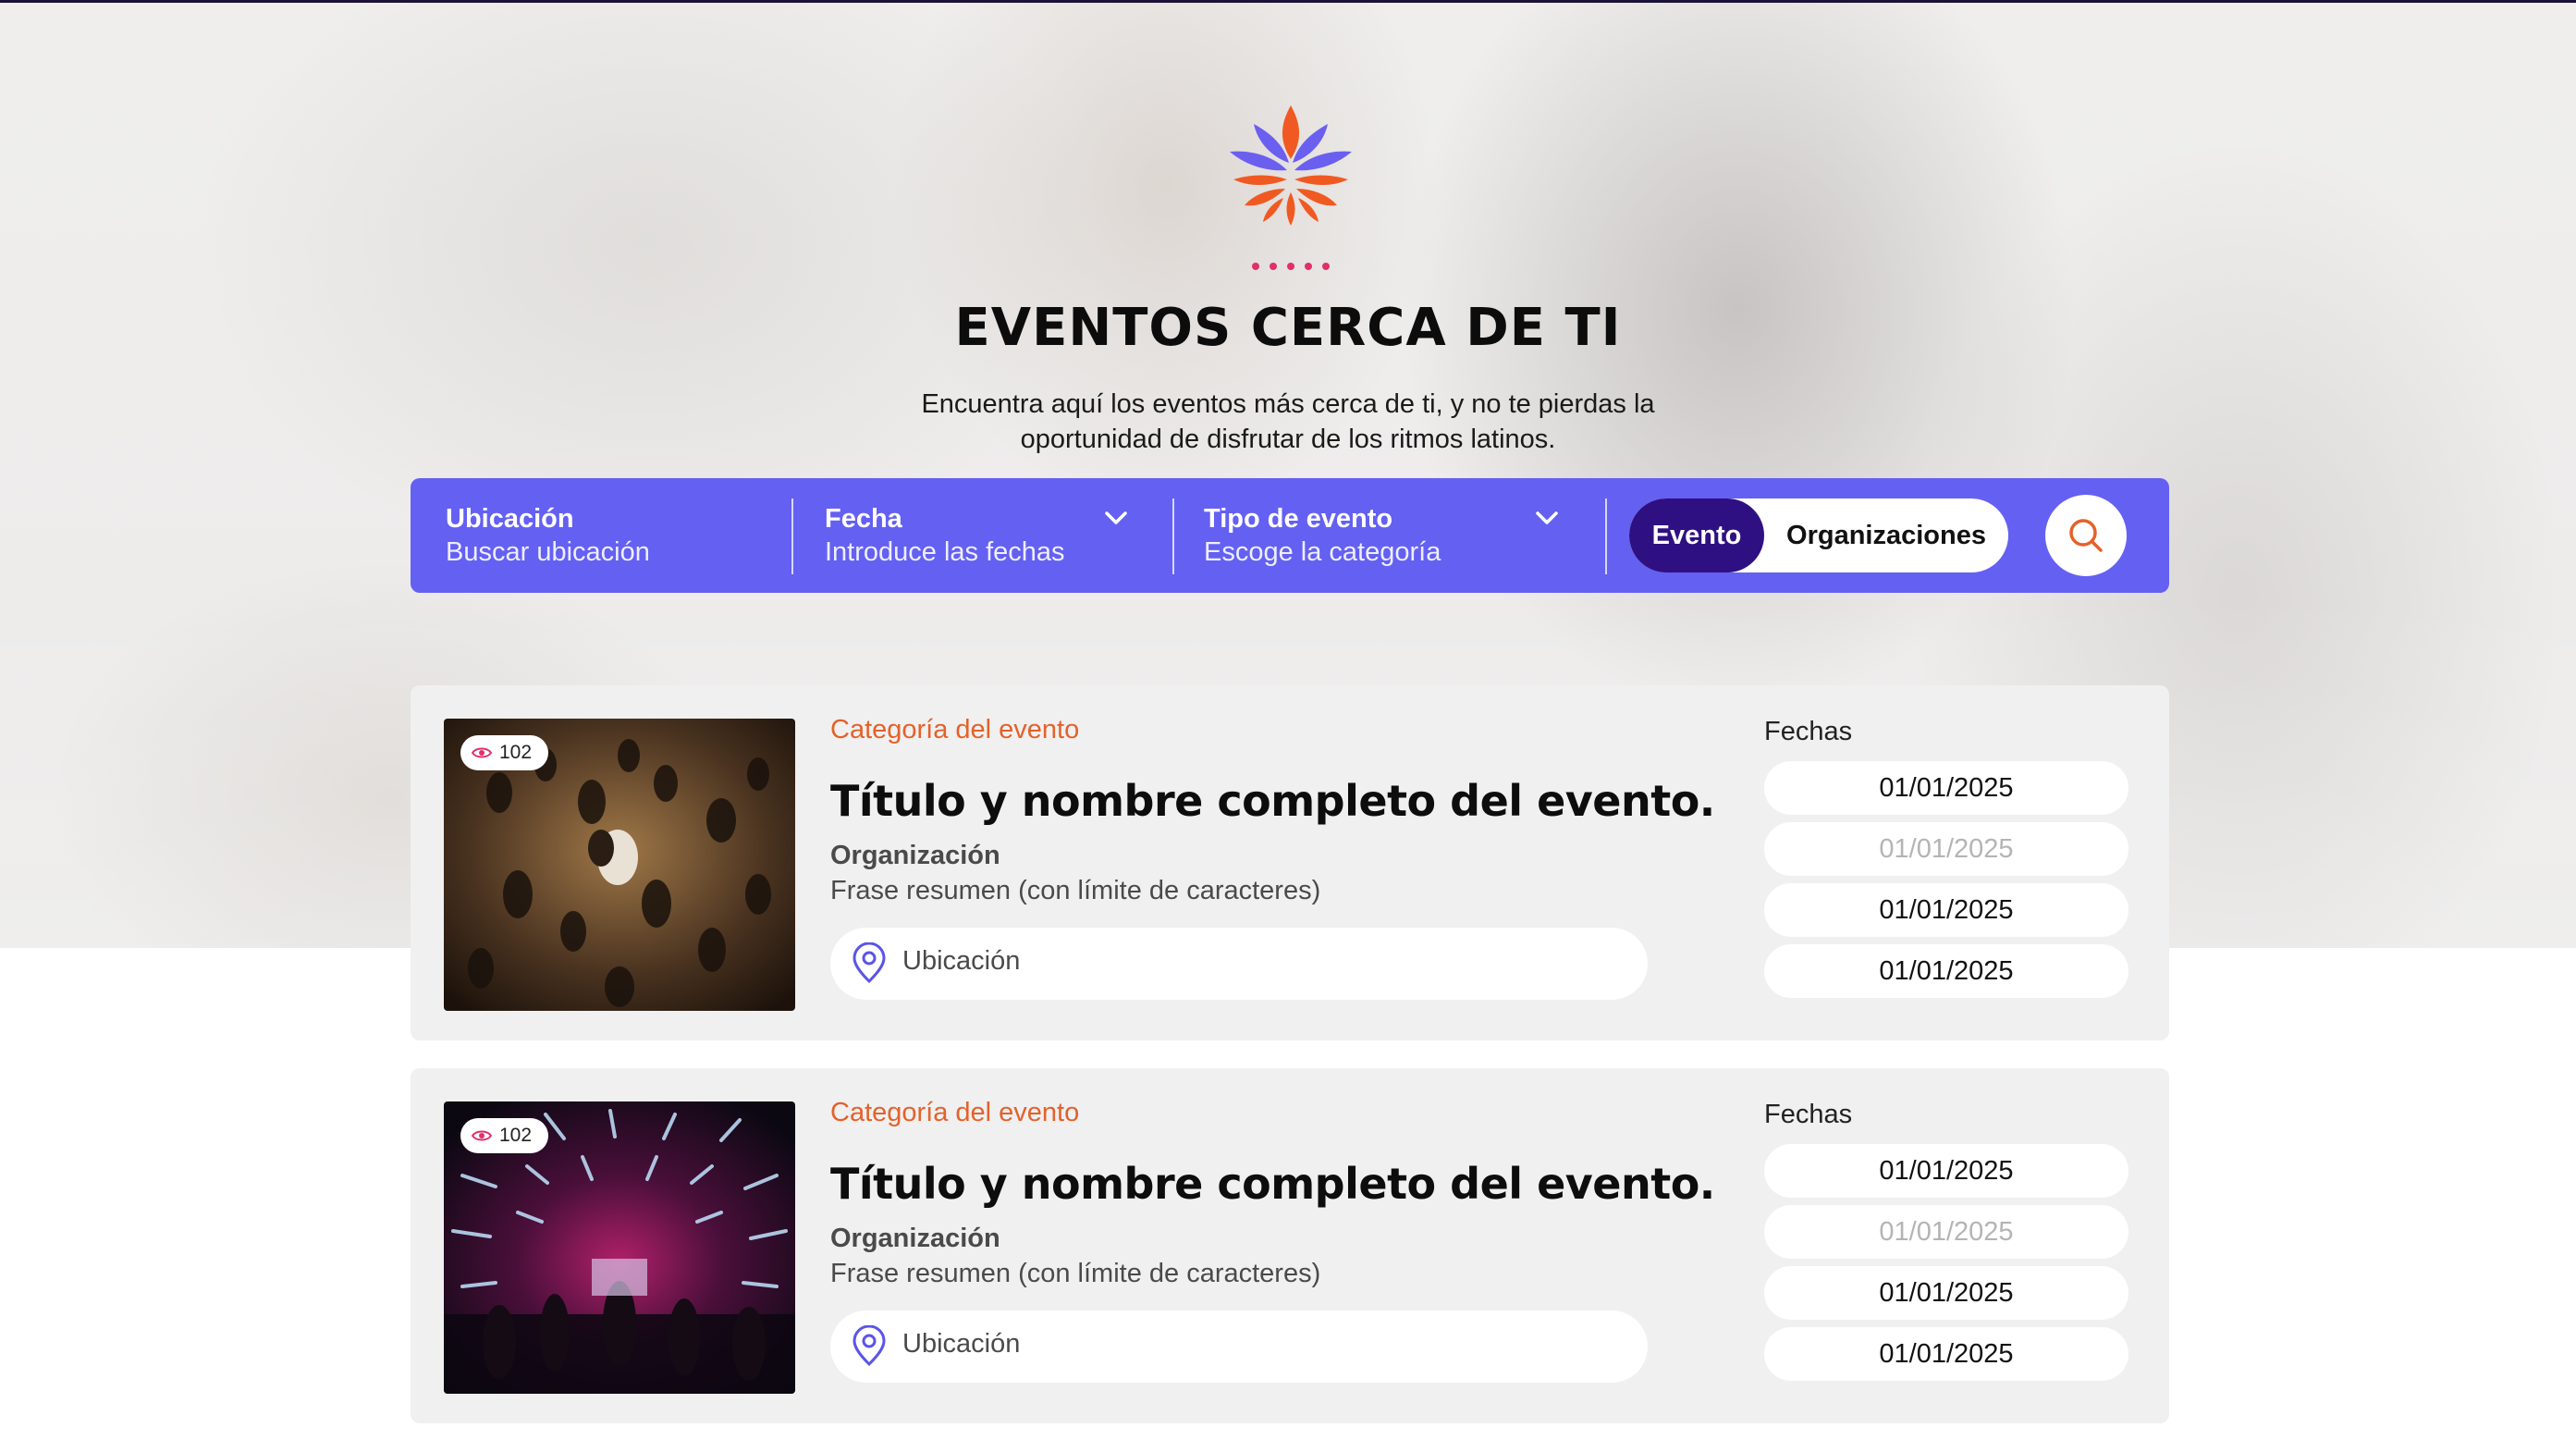 This screenshot has height=1452, width=2576. I want to click on date-label: Fecha, so click(864, 519).